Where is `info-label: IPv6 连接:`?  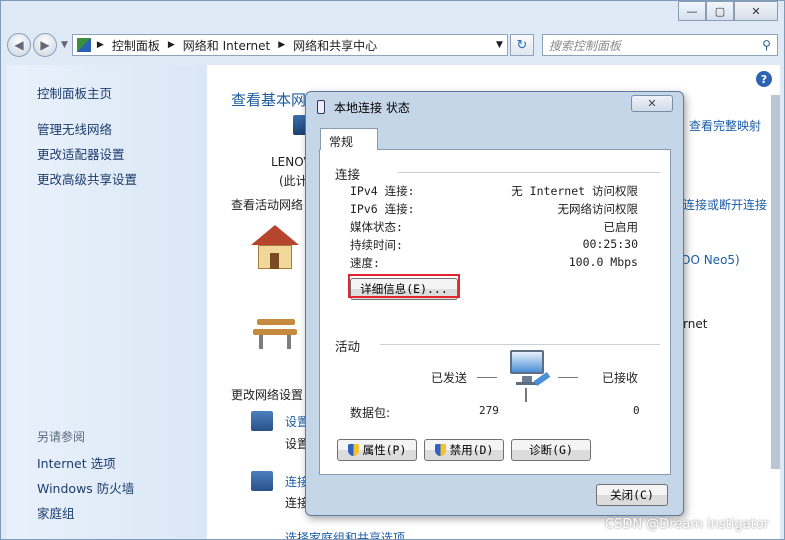
info-label: IPv6 连接: is located at coordinates (382, 209).